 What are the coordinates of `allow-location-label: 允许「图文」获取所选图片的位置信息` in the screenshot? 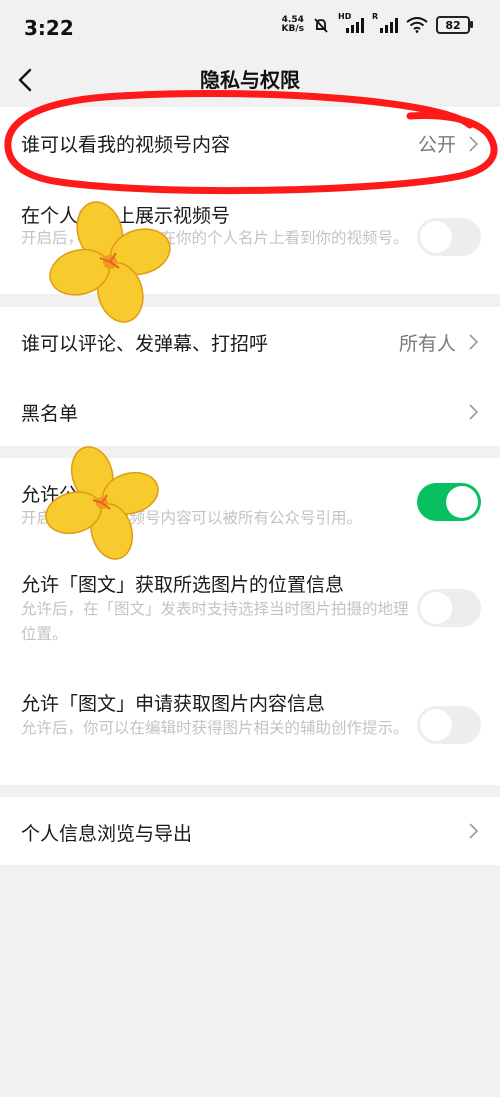 It's located at (183, 585).